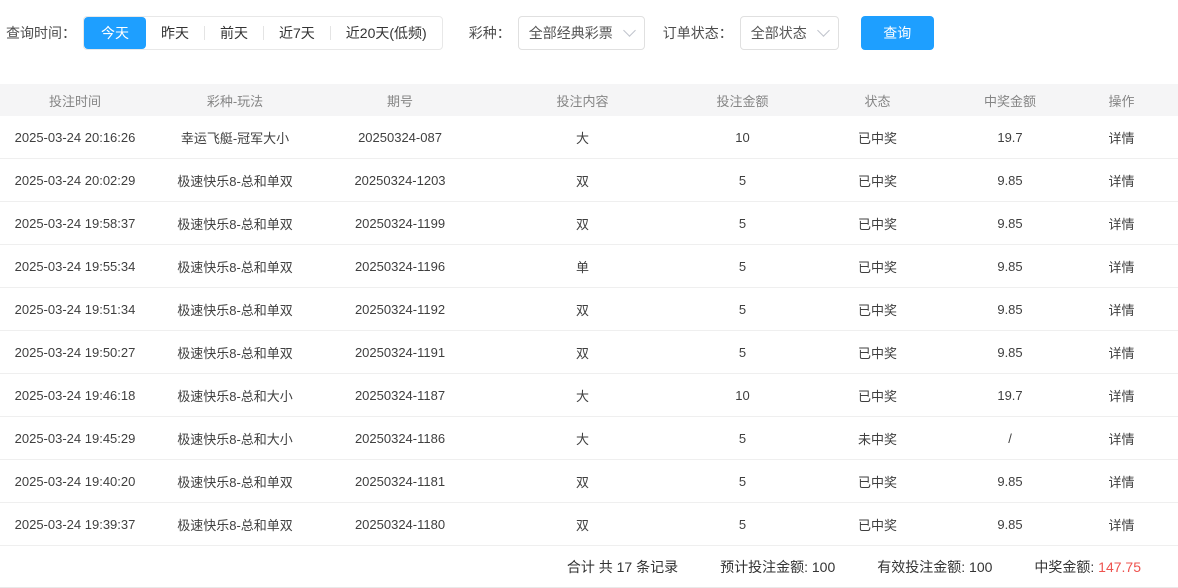 The height and width of the screenshot is (588, 1178). What do you see at coordinates (234, 33) in the screenshot?
I see `time-option-daybefore: 前天` at bounding box center [234, 33].